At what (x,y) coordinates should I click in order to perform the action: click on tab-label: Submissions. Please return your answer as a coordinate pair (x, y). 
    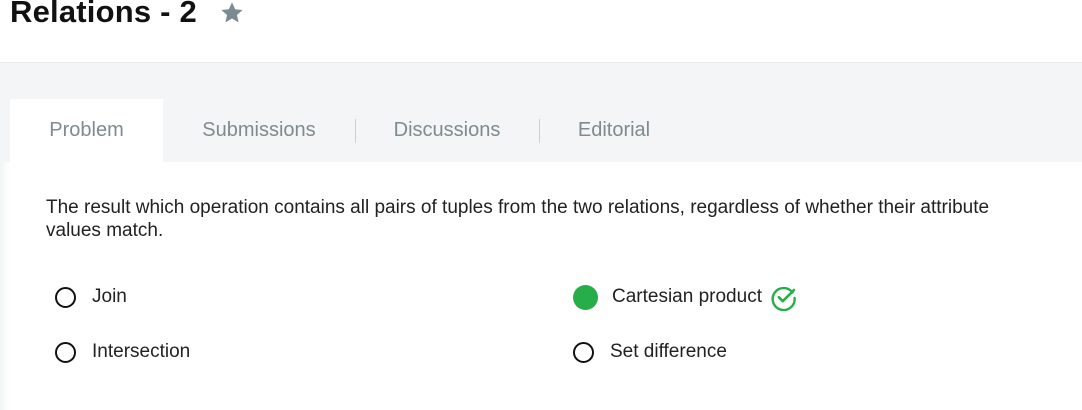
    Looking at the image, I should click on (259, 130).